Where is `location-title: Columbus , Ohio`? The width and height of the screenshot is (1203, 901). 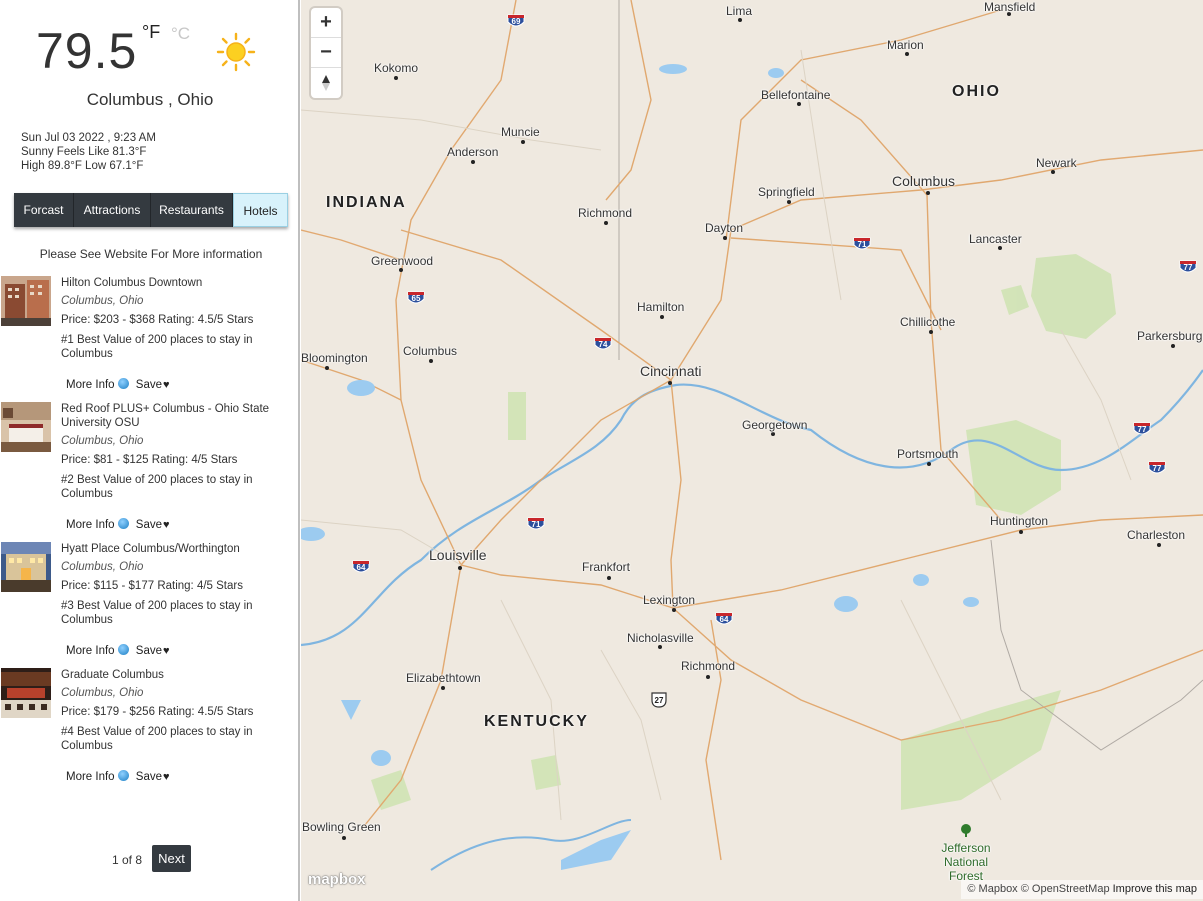 location-title: Columbus , Ohio is located at coordinates (150, 99).